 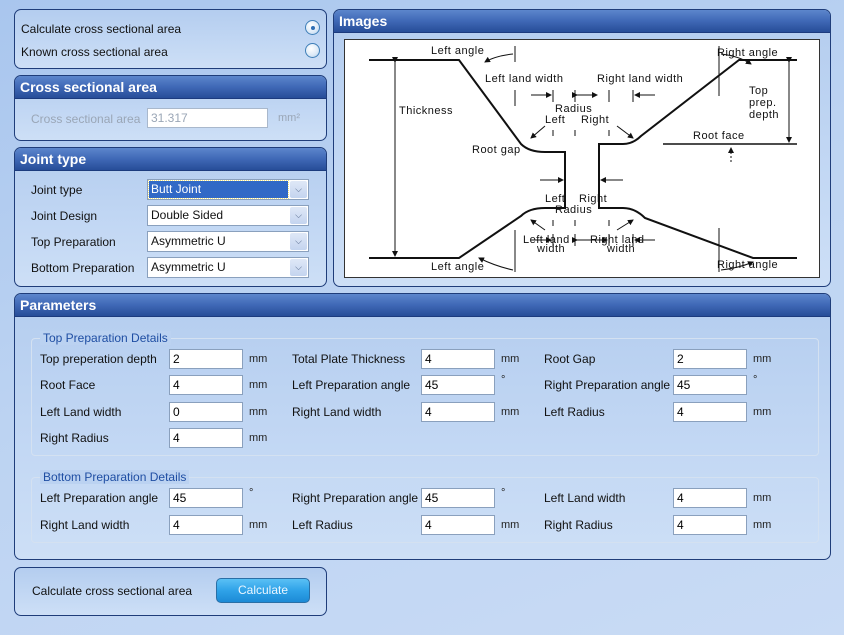 What do you see at coordinates (578, 525) in the screenshot?
I see `bottom-right-radius-label: Right Radius` at bounding box center [578, 525].